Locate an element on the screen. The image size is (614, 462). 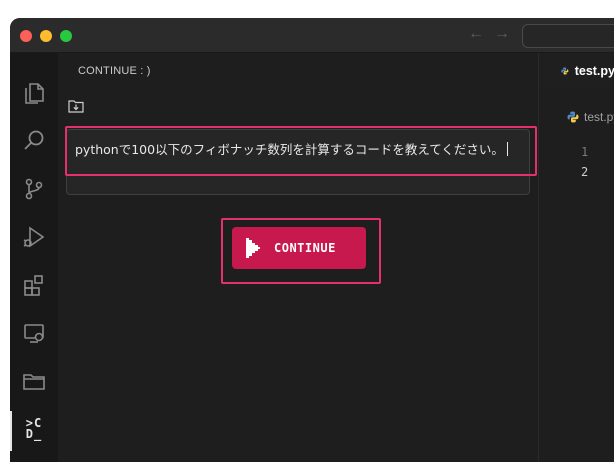
maximize-window-button is located at coordinates (66, 36).